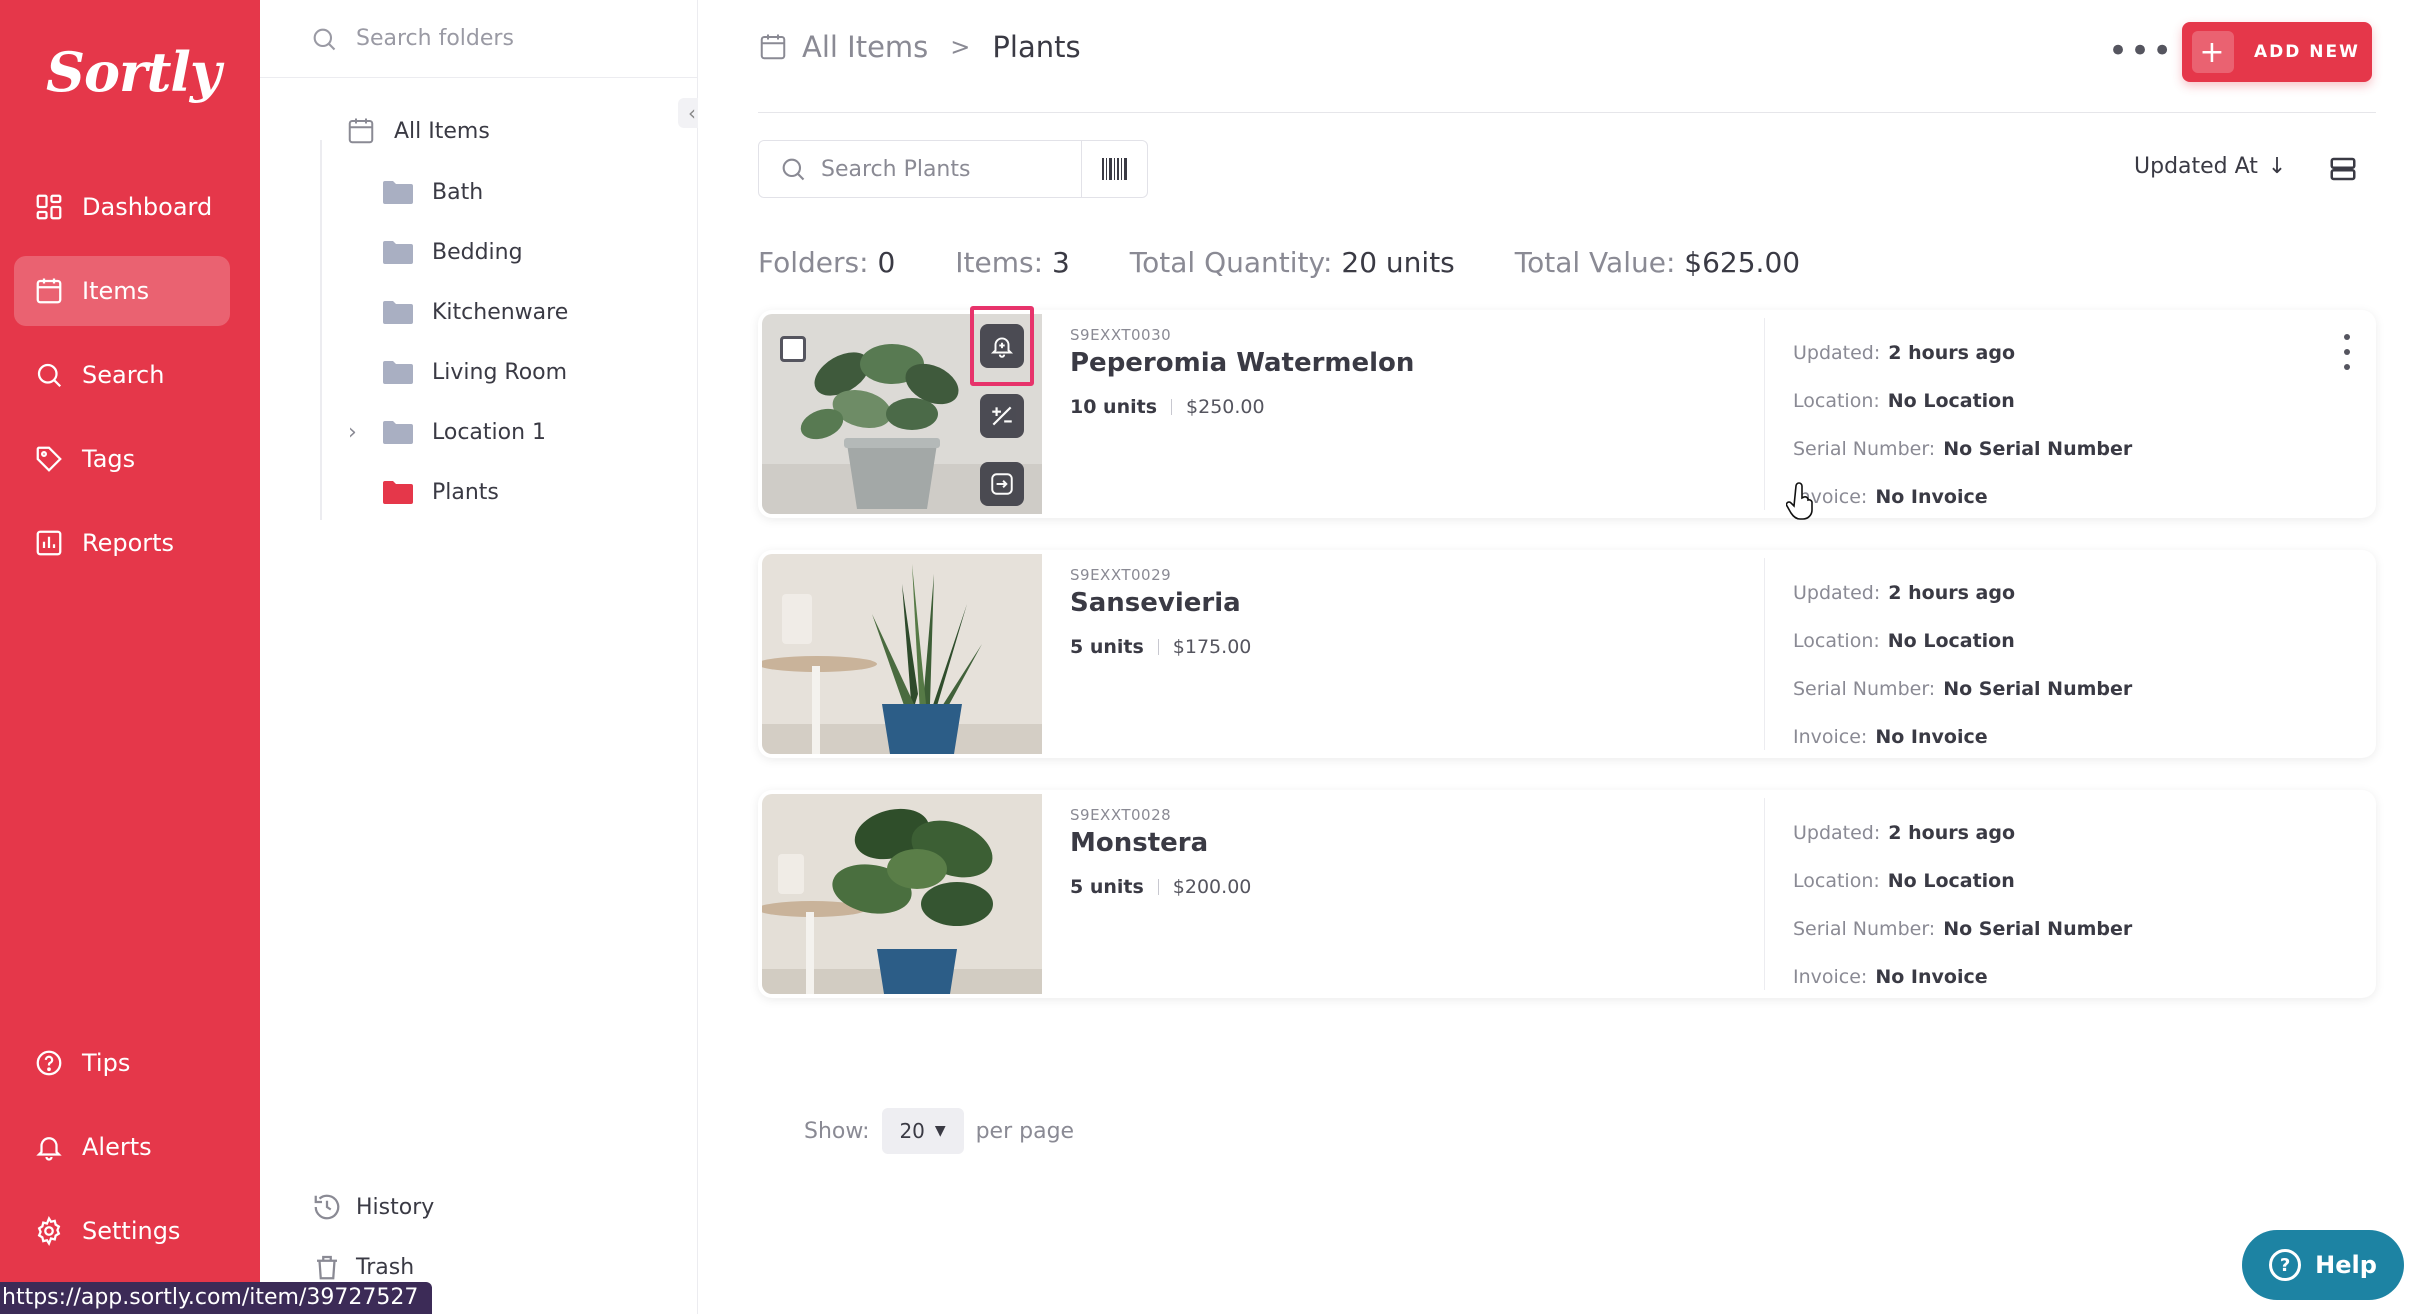 The width and height of the screenshot is (2410, 1314). I want to click on meta-updated: Updated: 2 hours ago, so click(1904, 353).